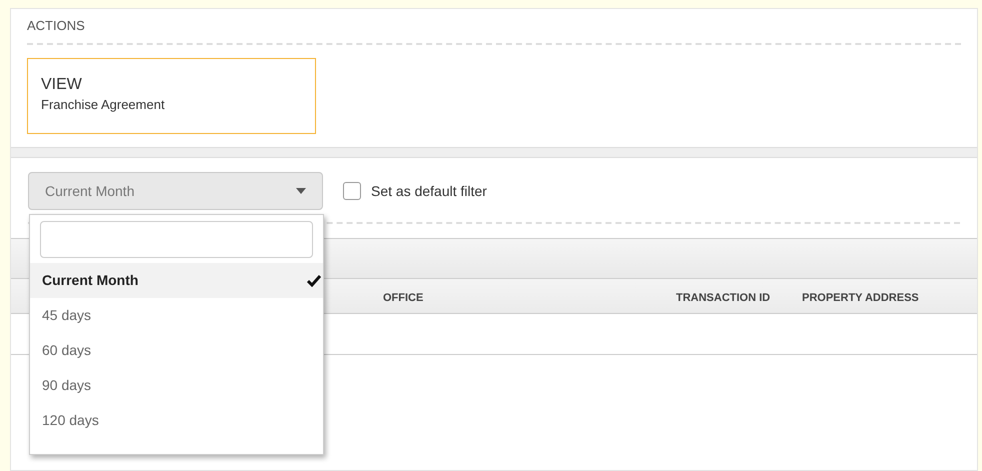  What do you see at coordinates (429, 191) in the screenshot?
I see `checkbox-label: Set as default filter` at bounding box center [429, 191].